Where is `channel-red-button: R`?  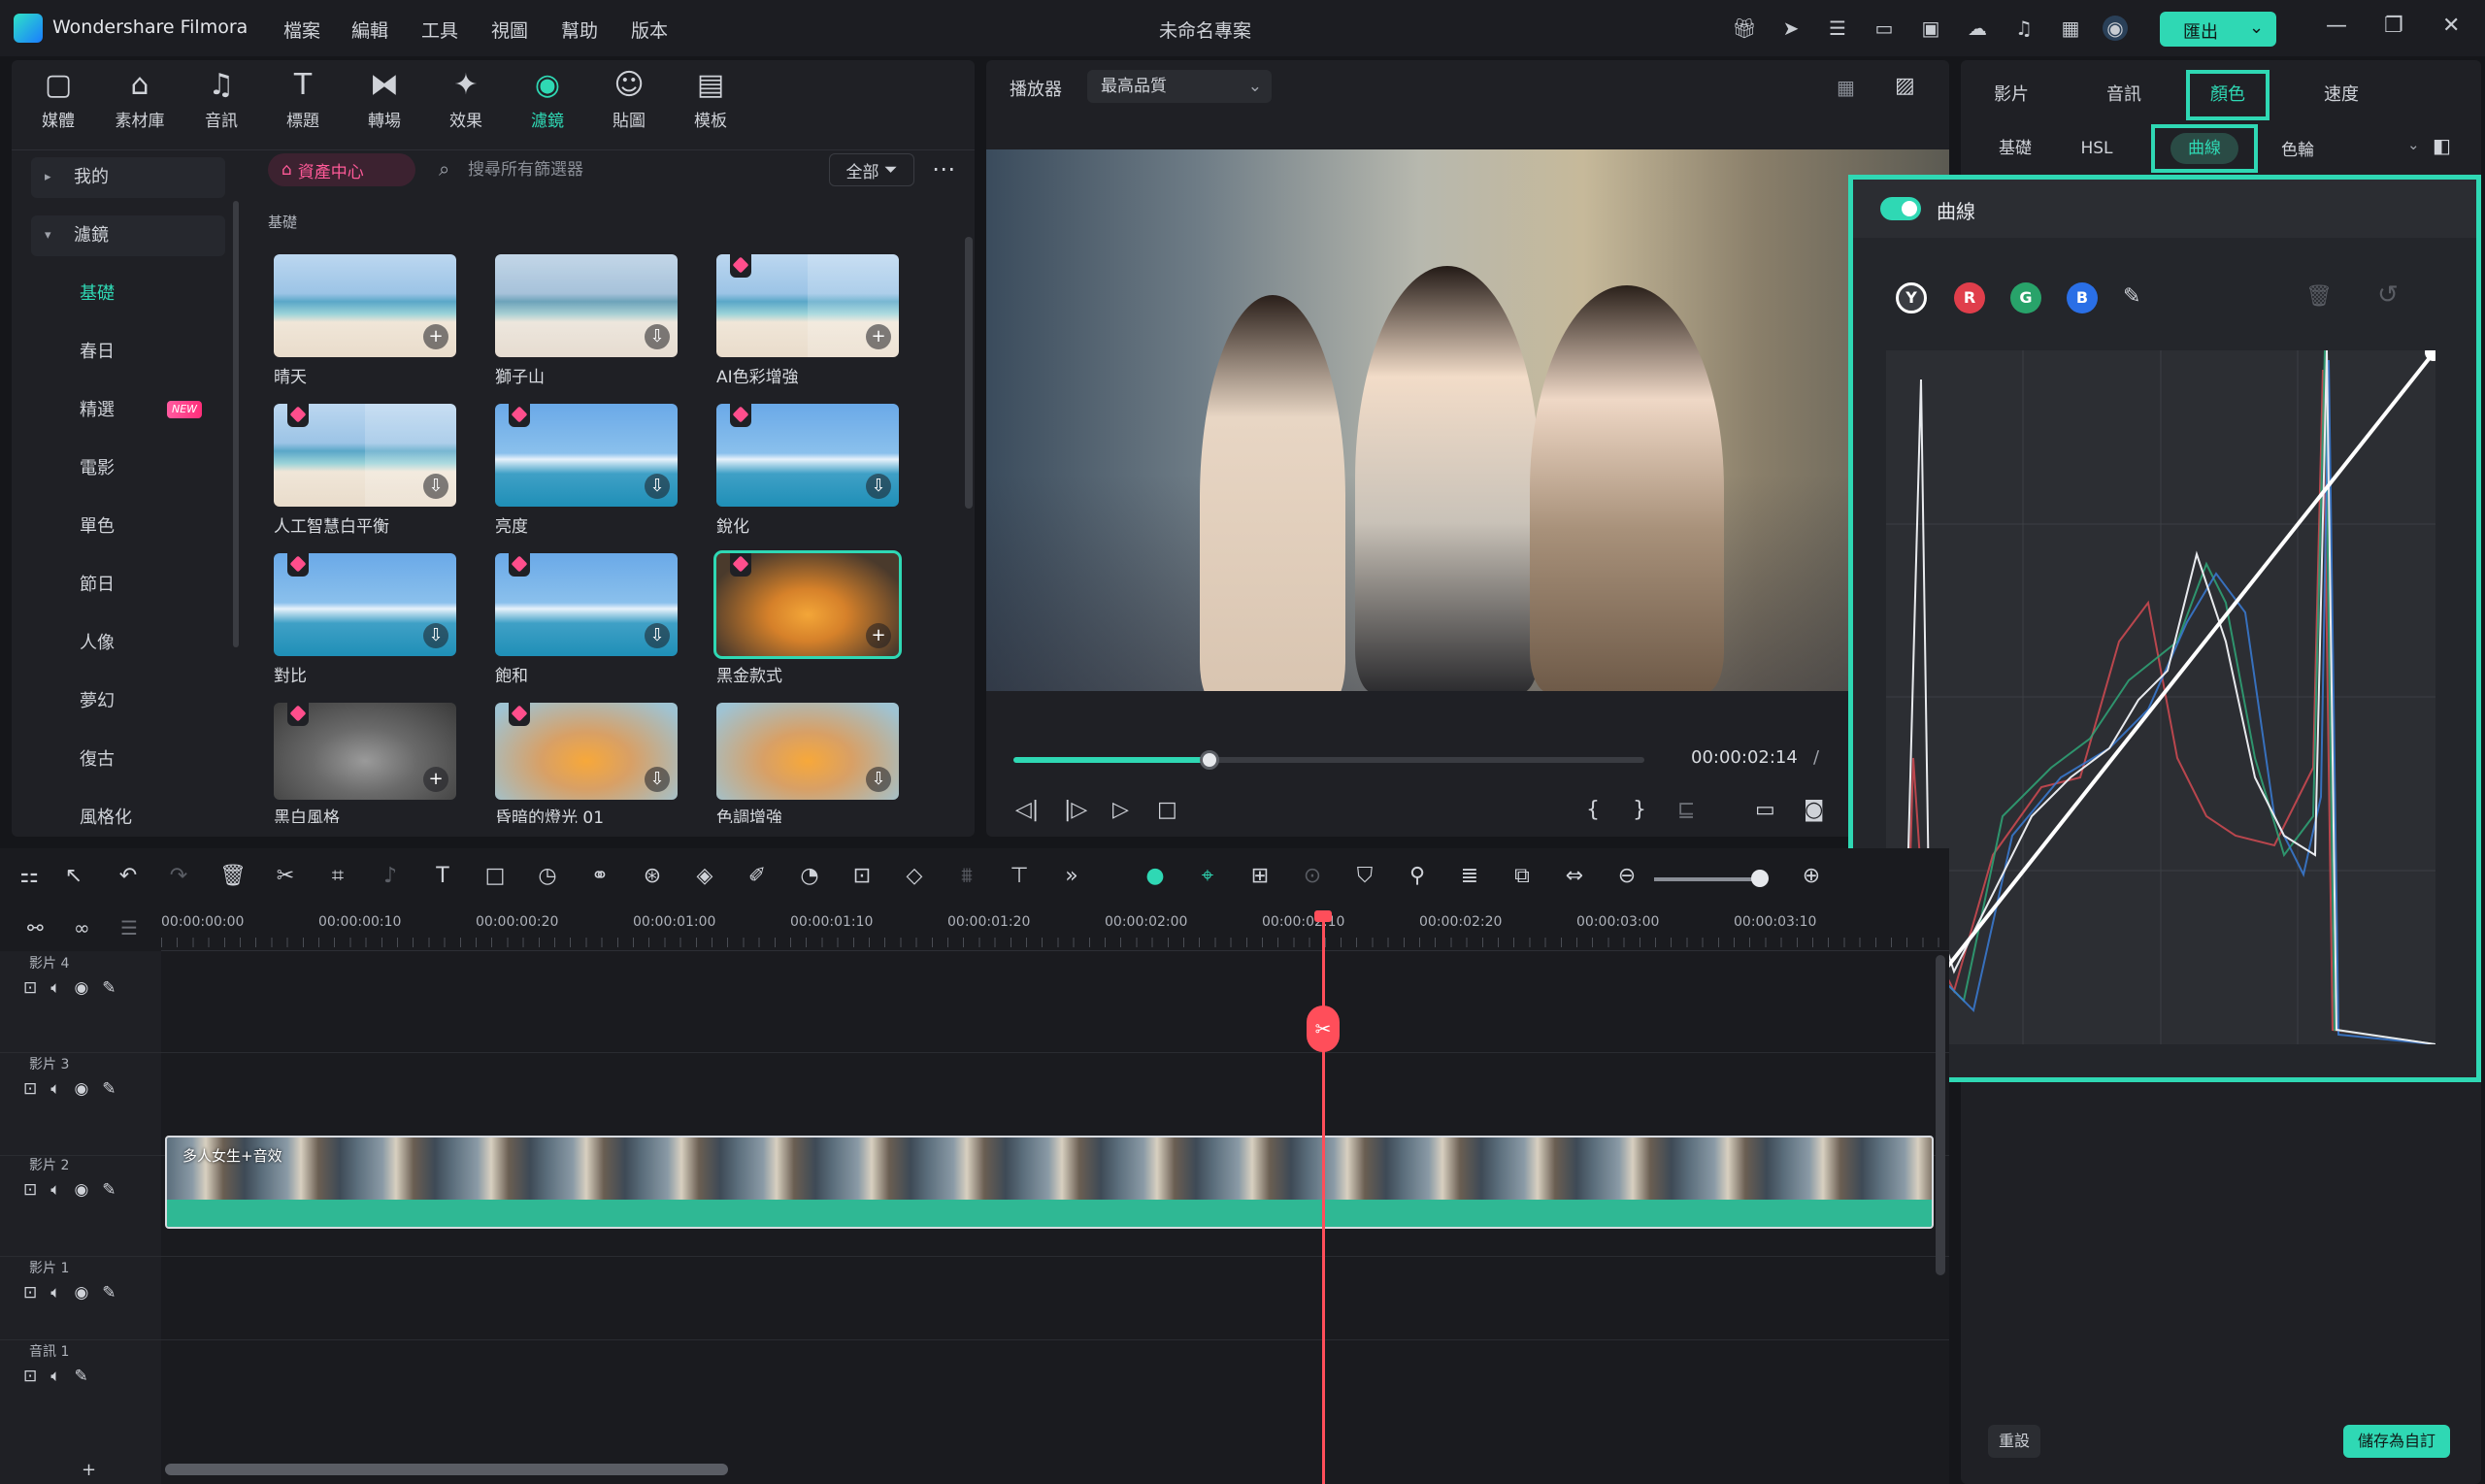
channel-red-button: R is located at coordinates (1969, 297).